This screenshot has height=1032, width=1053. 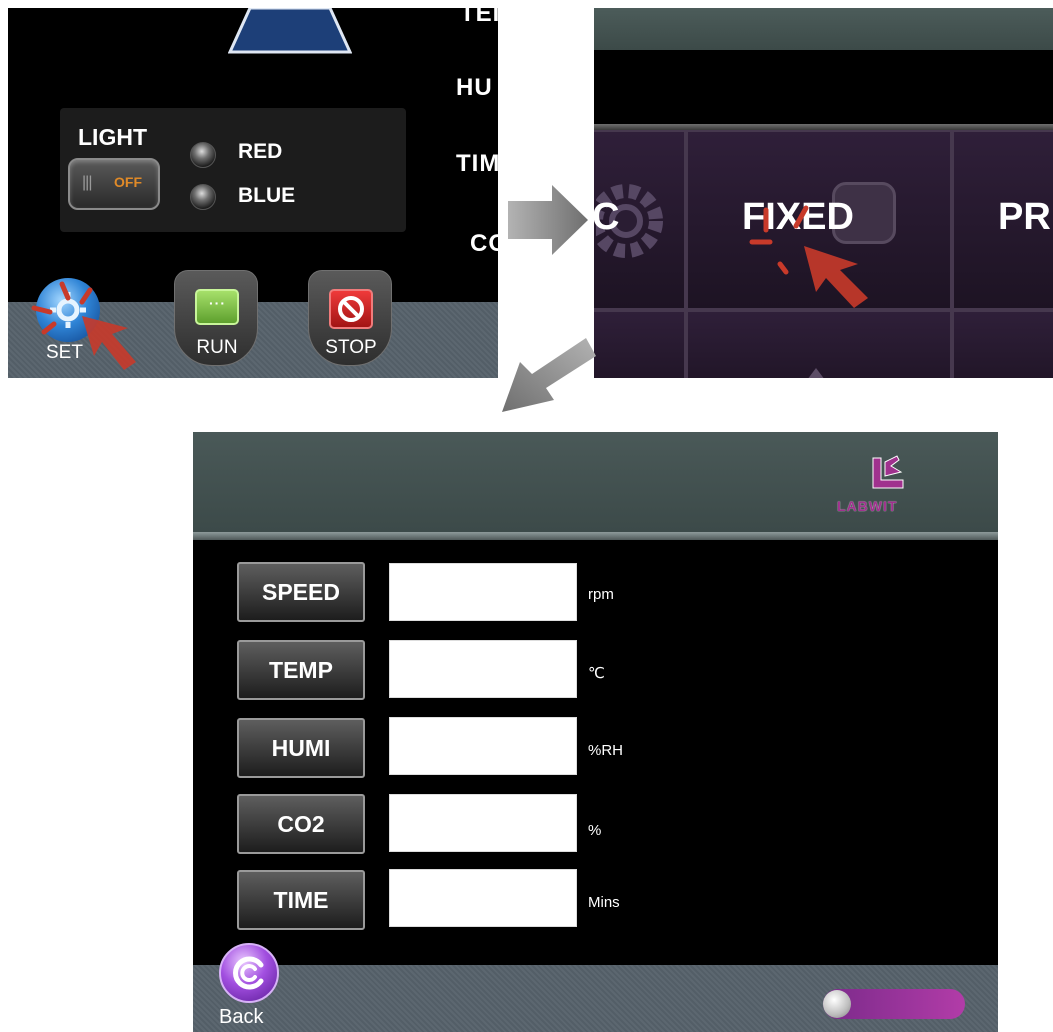 I want to click on temp-button: TEMP, so click(x=301, y=670).